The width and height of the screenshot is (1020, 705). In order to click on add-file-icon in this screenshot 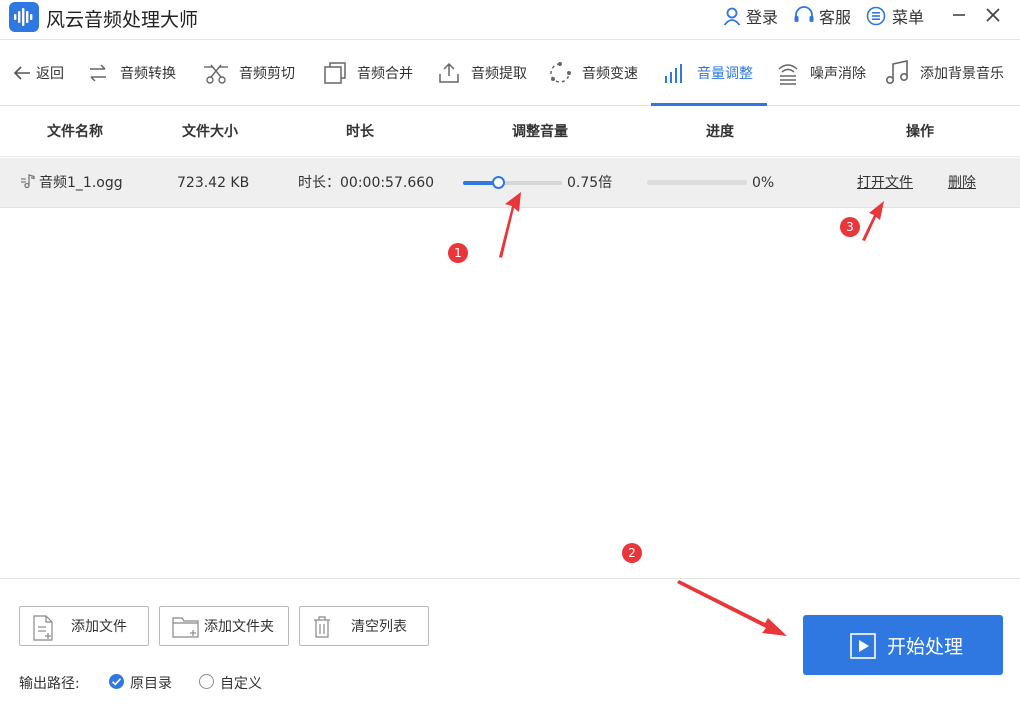, I will do `click(43, 628)`.